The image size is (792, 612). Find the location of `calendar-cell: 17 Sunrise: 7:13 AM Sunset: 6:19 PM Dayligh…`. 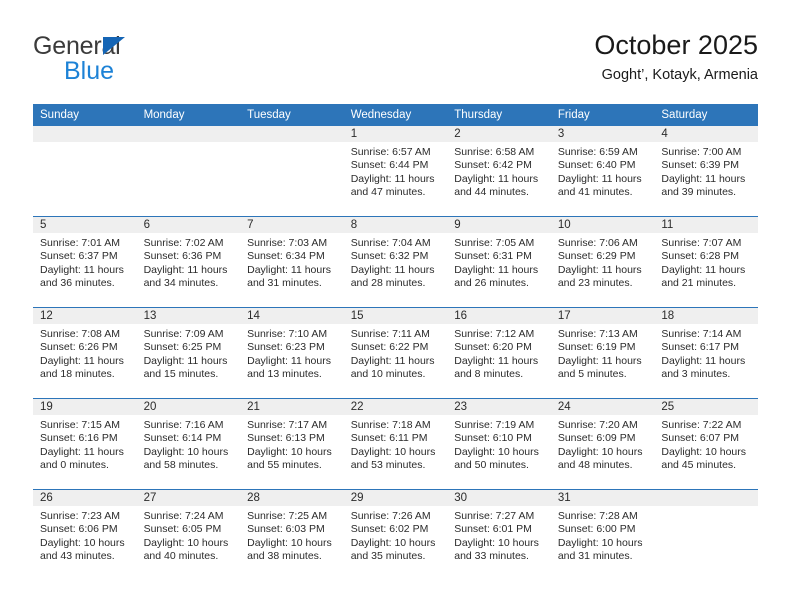

calendar-cell: 17 Sunrise: 7:13 AM Sunset: 6:19 PM Dayligh… is located at coordinates (602, 353).